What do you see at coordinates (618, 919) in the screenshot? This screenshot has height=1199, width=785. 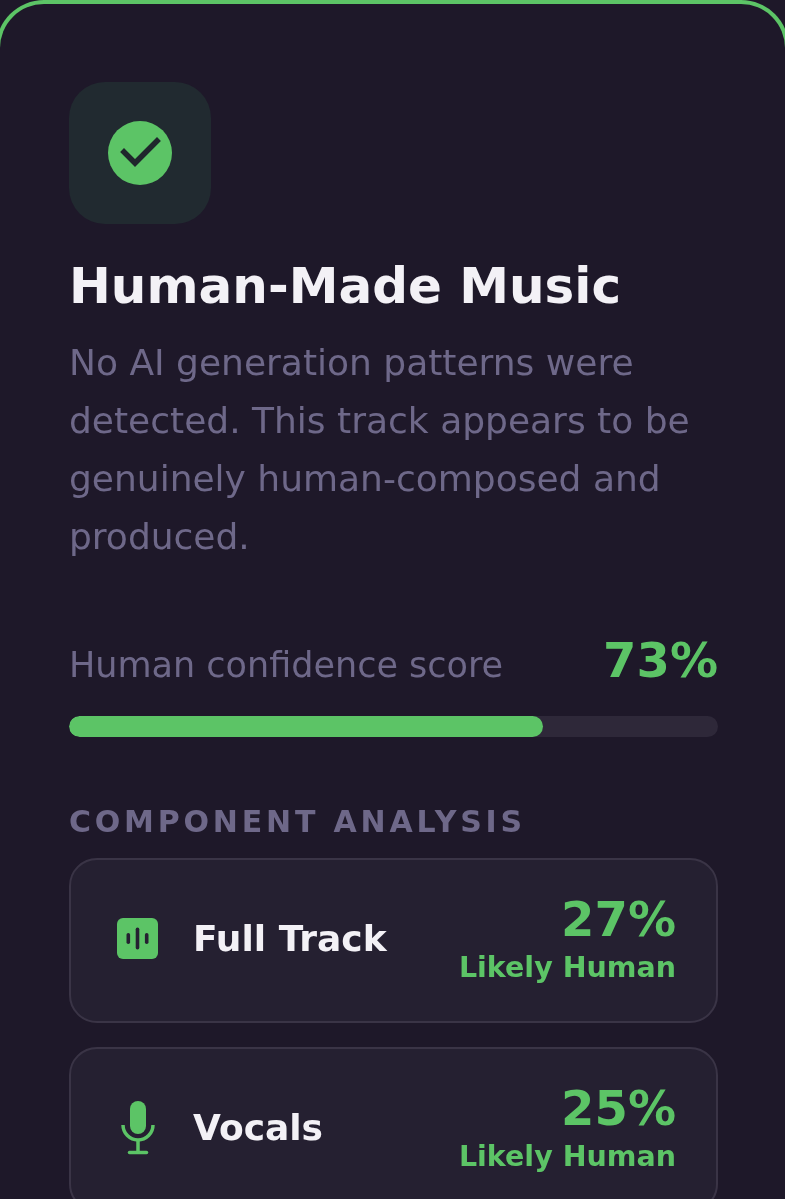 I see `component-score: 27%` at bounding box center [618, 919].